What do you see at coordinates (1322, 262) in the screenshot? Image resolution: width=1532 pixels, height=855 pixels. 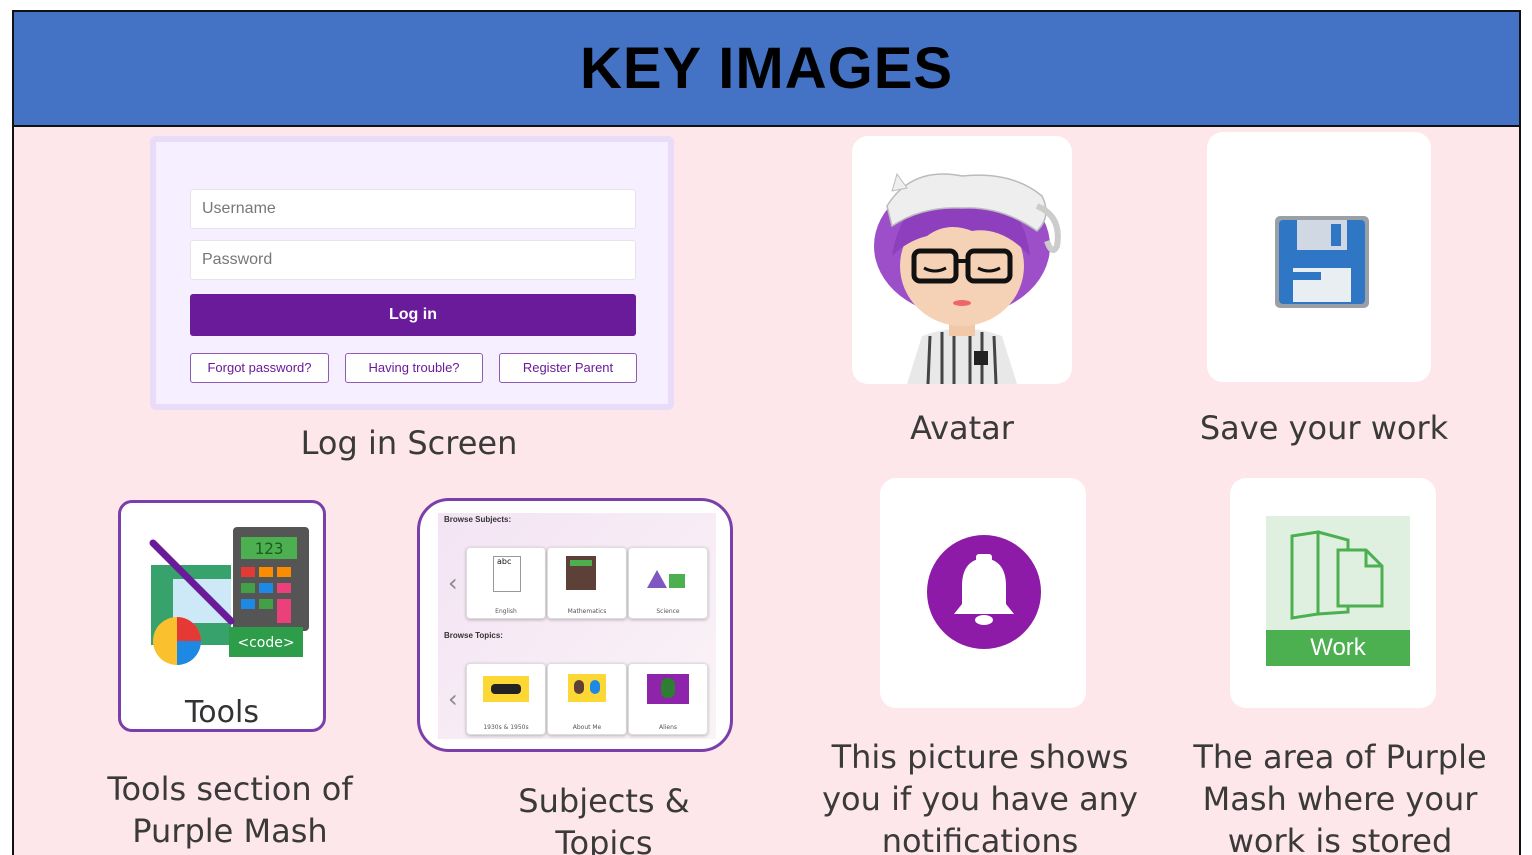 I see `floppy-disk-icon` at bounding box center [1322, 262].